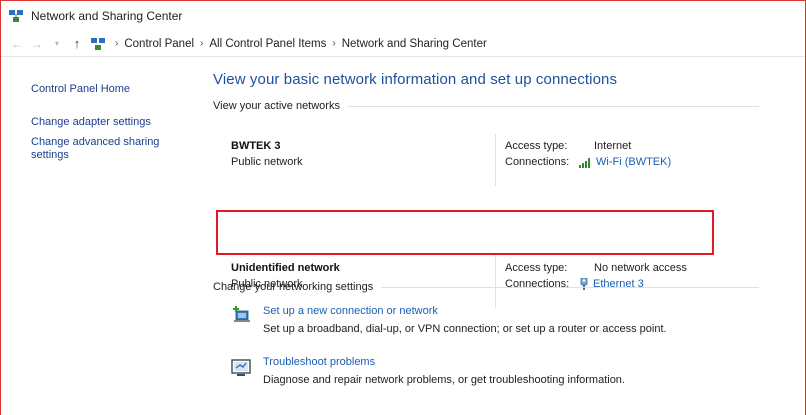 This screenshot has height=415, width=806. Describe the element at coordinates (241, 314) in the screenshot. I see `new-connection-icon` at that location.